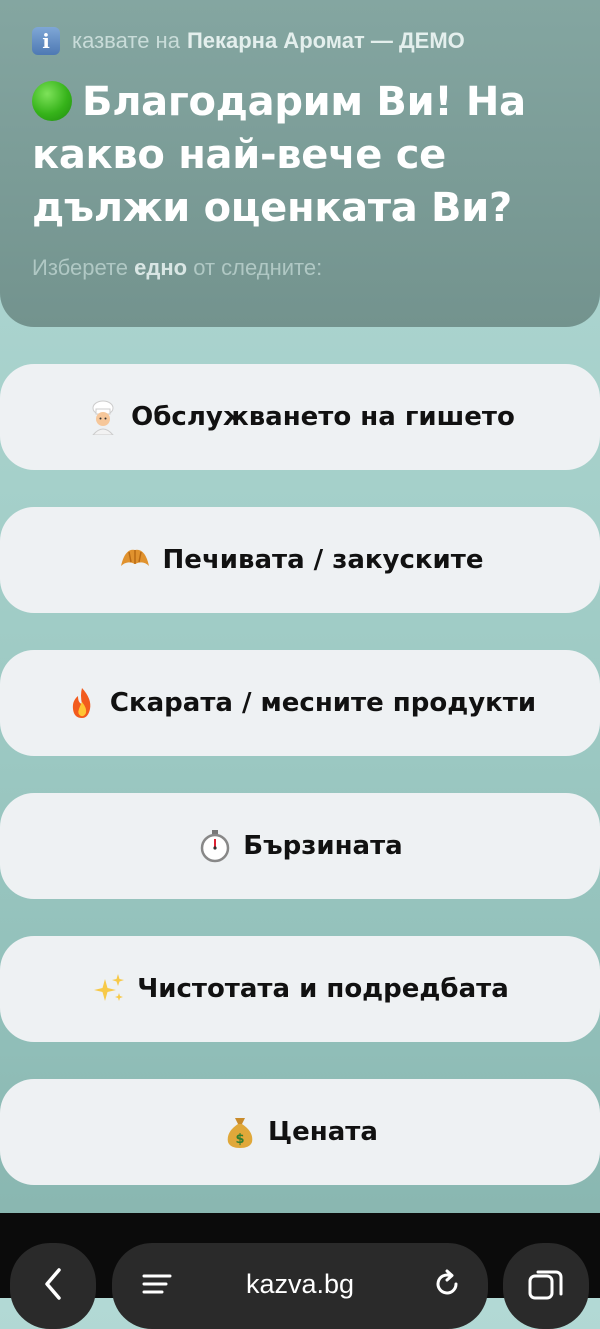 The width and height of the screenshot is (600, 1329). What do you see at coordinates (323, 417) in the screenshot?
I see `option-label: Обслужването на гишето` at bounding box center [323, 417].